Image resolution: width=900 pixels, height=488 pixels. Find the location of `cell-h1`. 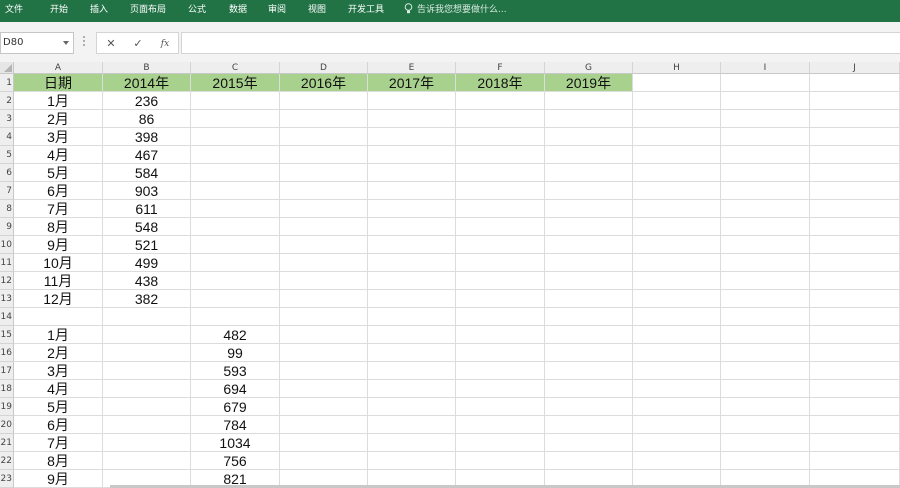

cell-h1 is located at coordinates (677, 83).